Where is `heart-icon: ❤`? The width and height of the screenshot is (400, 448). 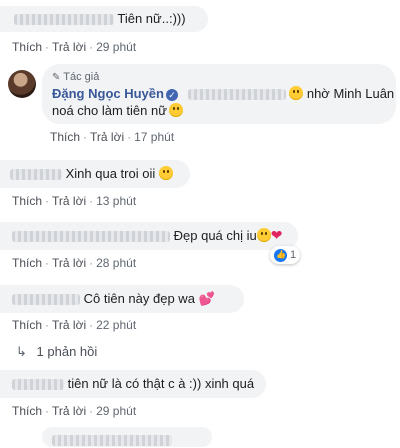
heart-icon: ❤ is located at coordinates (276, 235).